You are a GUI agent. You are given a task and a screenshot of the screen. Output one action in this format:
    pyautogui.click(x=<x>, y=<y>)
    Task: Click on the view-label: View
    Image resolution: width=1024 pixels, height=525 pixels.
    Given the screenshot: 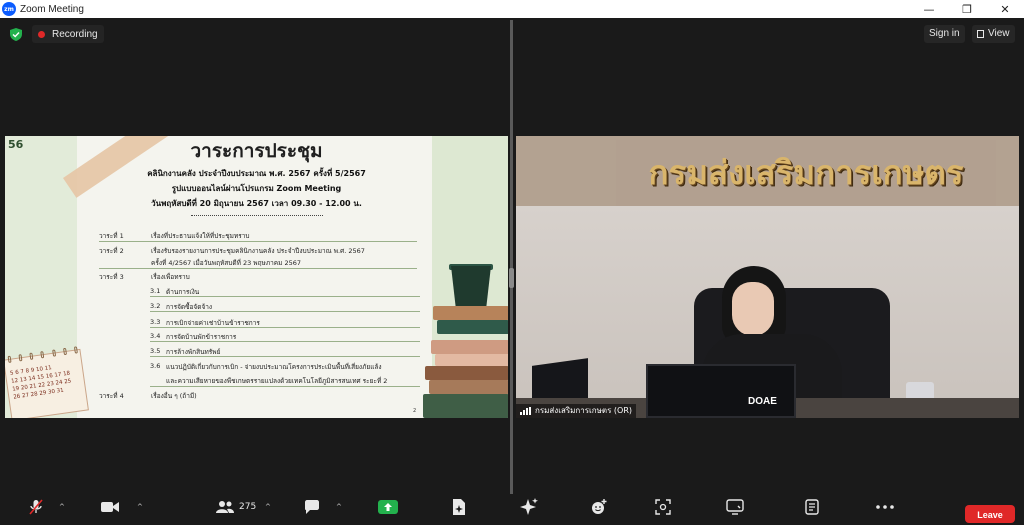 What is the action you would take?
    pyautogui.click(x=999, y=33)
    